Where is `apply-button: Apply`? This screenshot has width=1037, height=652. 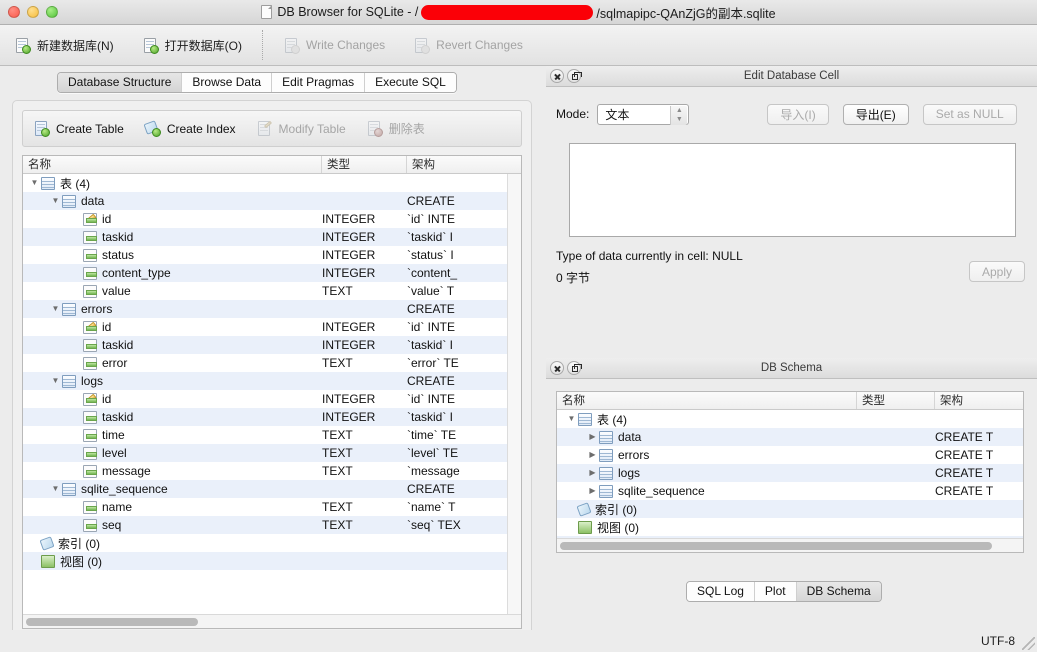 apply-button: Apply is located at coordinates (996, 271).